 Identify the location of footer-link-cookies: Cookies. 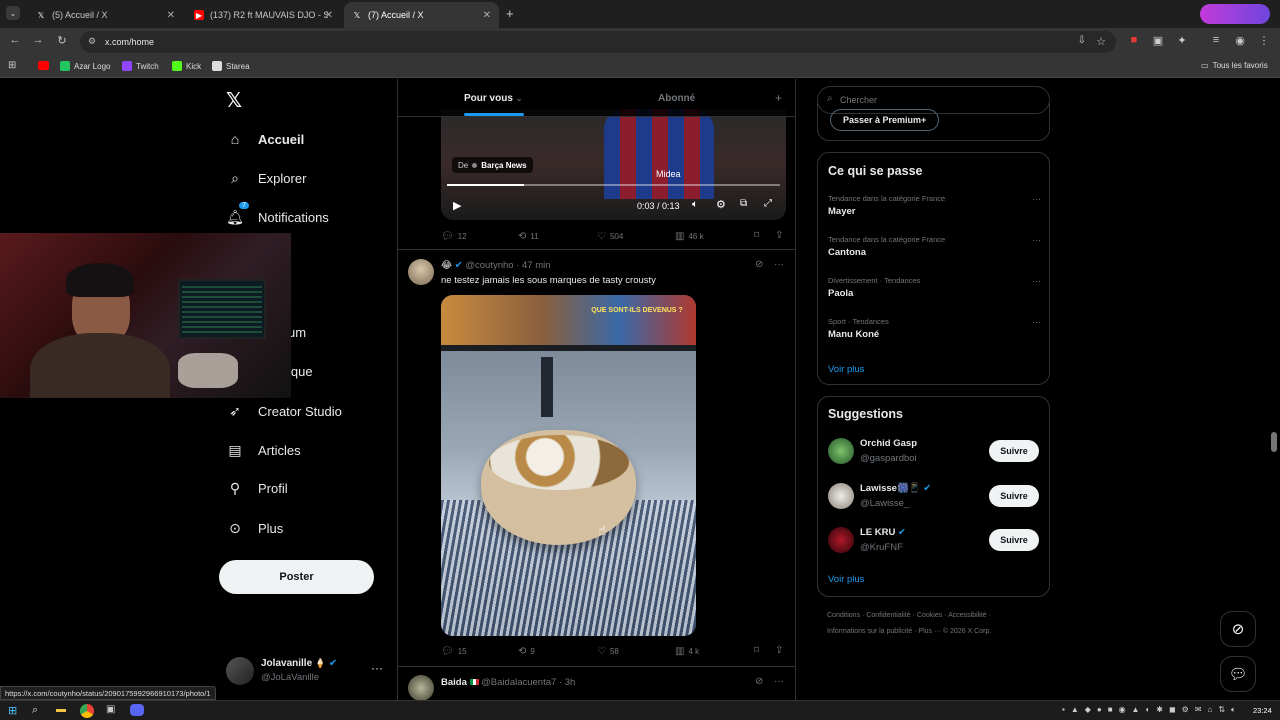
(929, 615).